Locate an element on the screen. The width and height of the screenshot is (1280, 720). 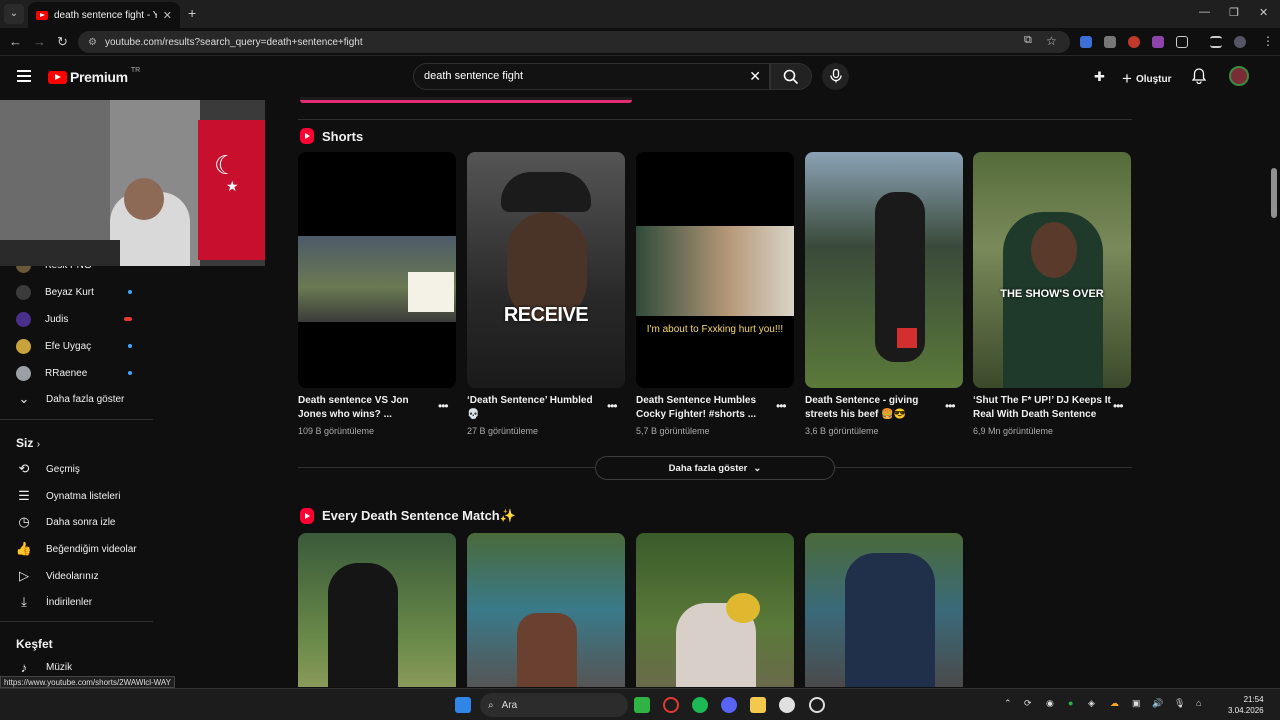
clear-search-icon: ✕ is located at coordinates (755, 76).